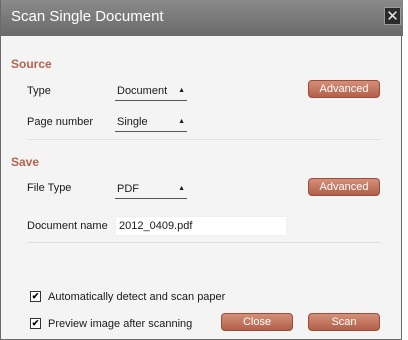 The image size is (408, 340). Describe the element at coordinates (35, 296) in the screenshot. I see `auto-detect-checkbox: ✔` at that location.